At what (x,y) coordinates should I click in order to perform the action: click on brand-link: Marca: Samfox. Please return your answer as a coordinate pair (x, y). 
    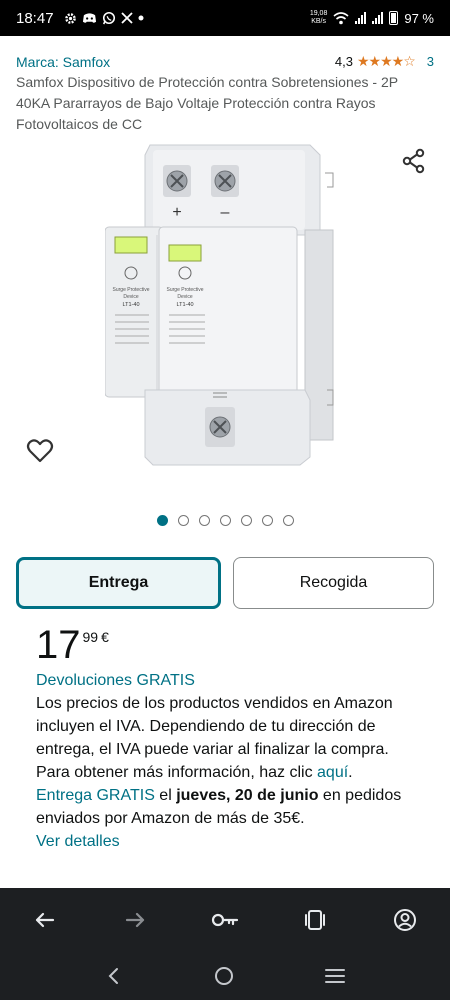
    Looking at the image, I should click on (63, 62).